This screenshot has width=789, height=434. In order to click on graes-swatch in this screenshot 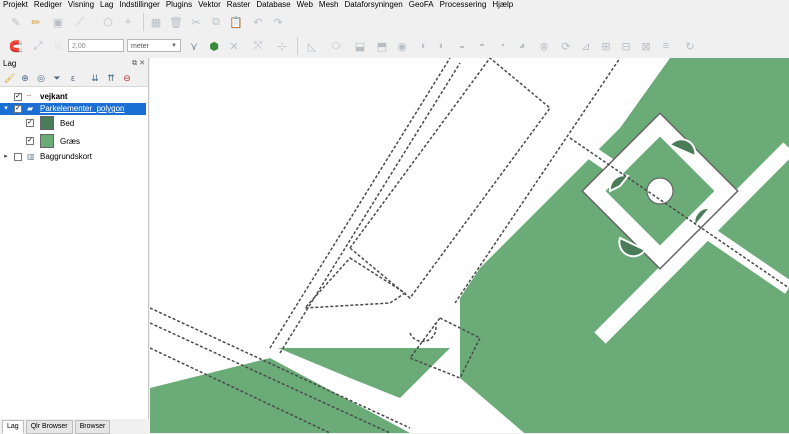, I will do `click(47, 141)`.